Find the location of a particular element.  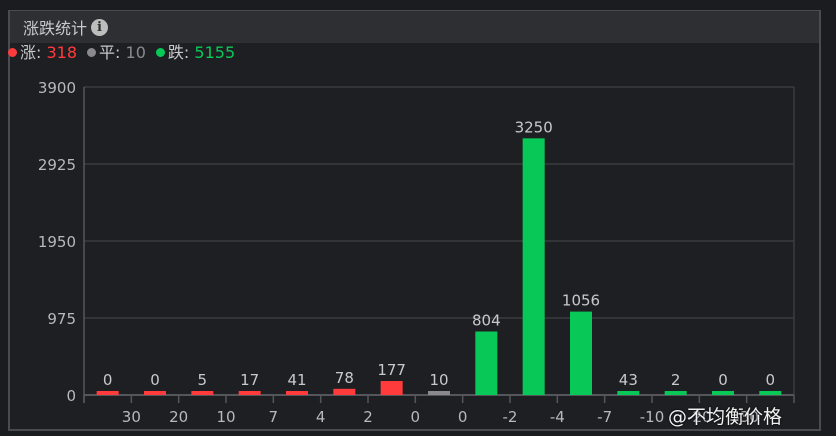

data-label: 1056 is located at coordinates (581, 301).